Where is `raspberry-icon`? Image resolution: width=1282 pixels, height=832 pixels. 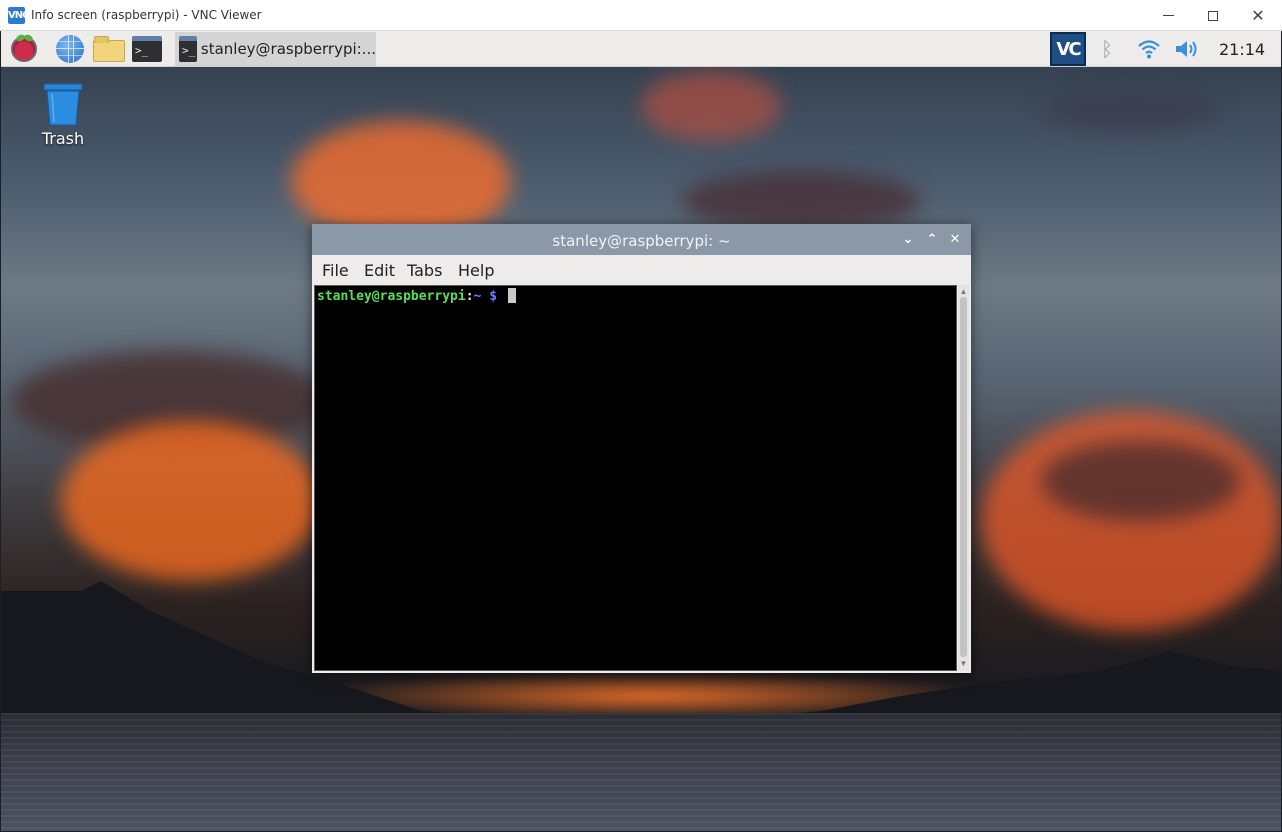
raspberry-icon is located at coordinates (24, 47).